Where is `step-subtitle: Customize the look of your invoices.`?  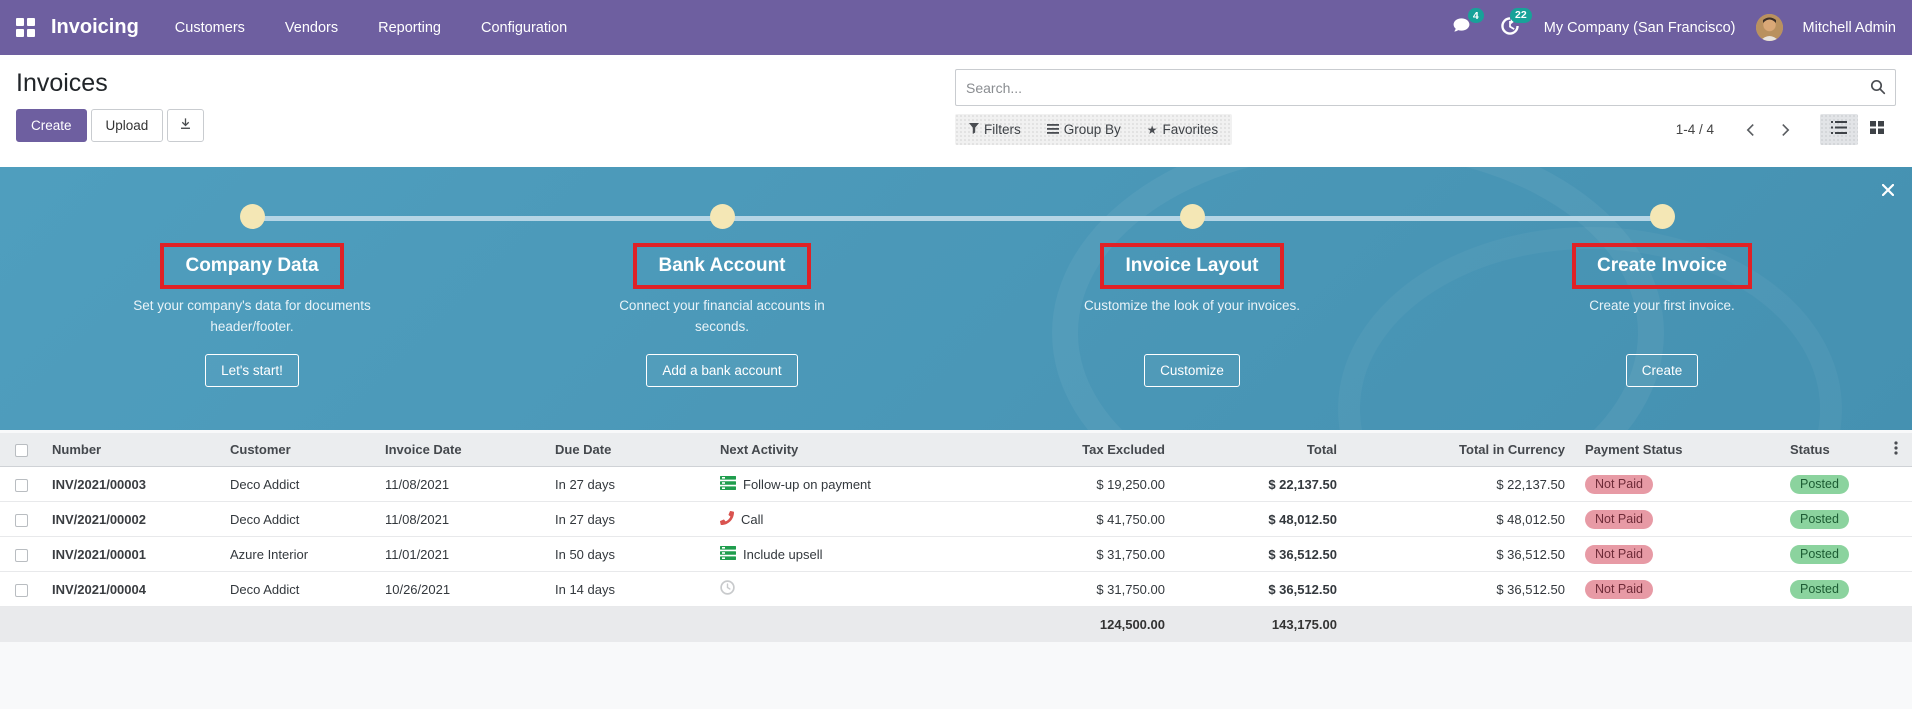 step-subtitle: Customize the look of your invoices. is located at coordinates (1192, 305).